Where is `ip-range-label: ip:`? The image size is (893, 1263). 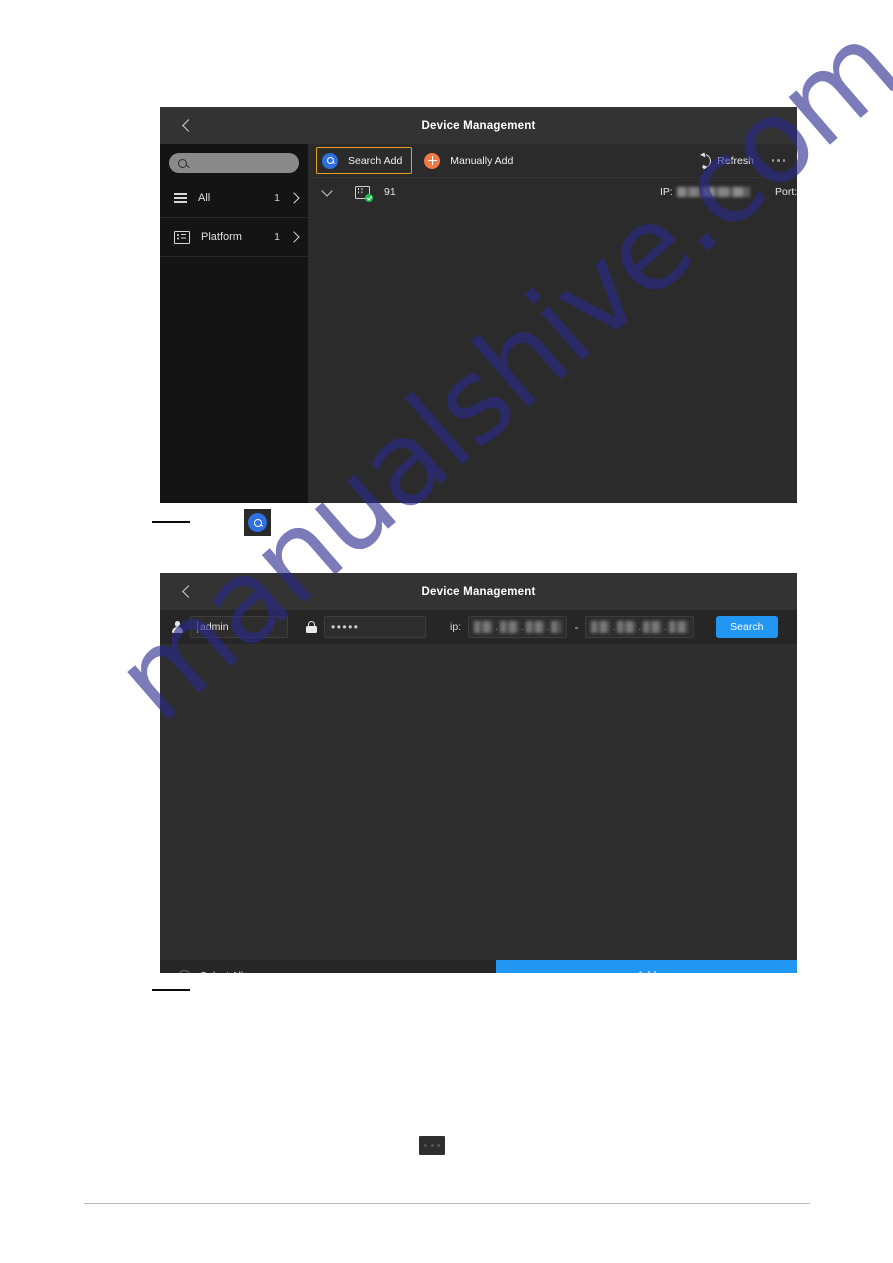
ip-range-label: ip: is located at coordinates (456, 627).